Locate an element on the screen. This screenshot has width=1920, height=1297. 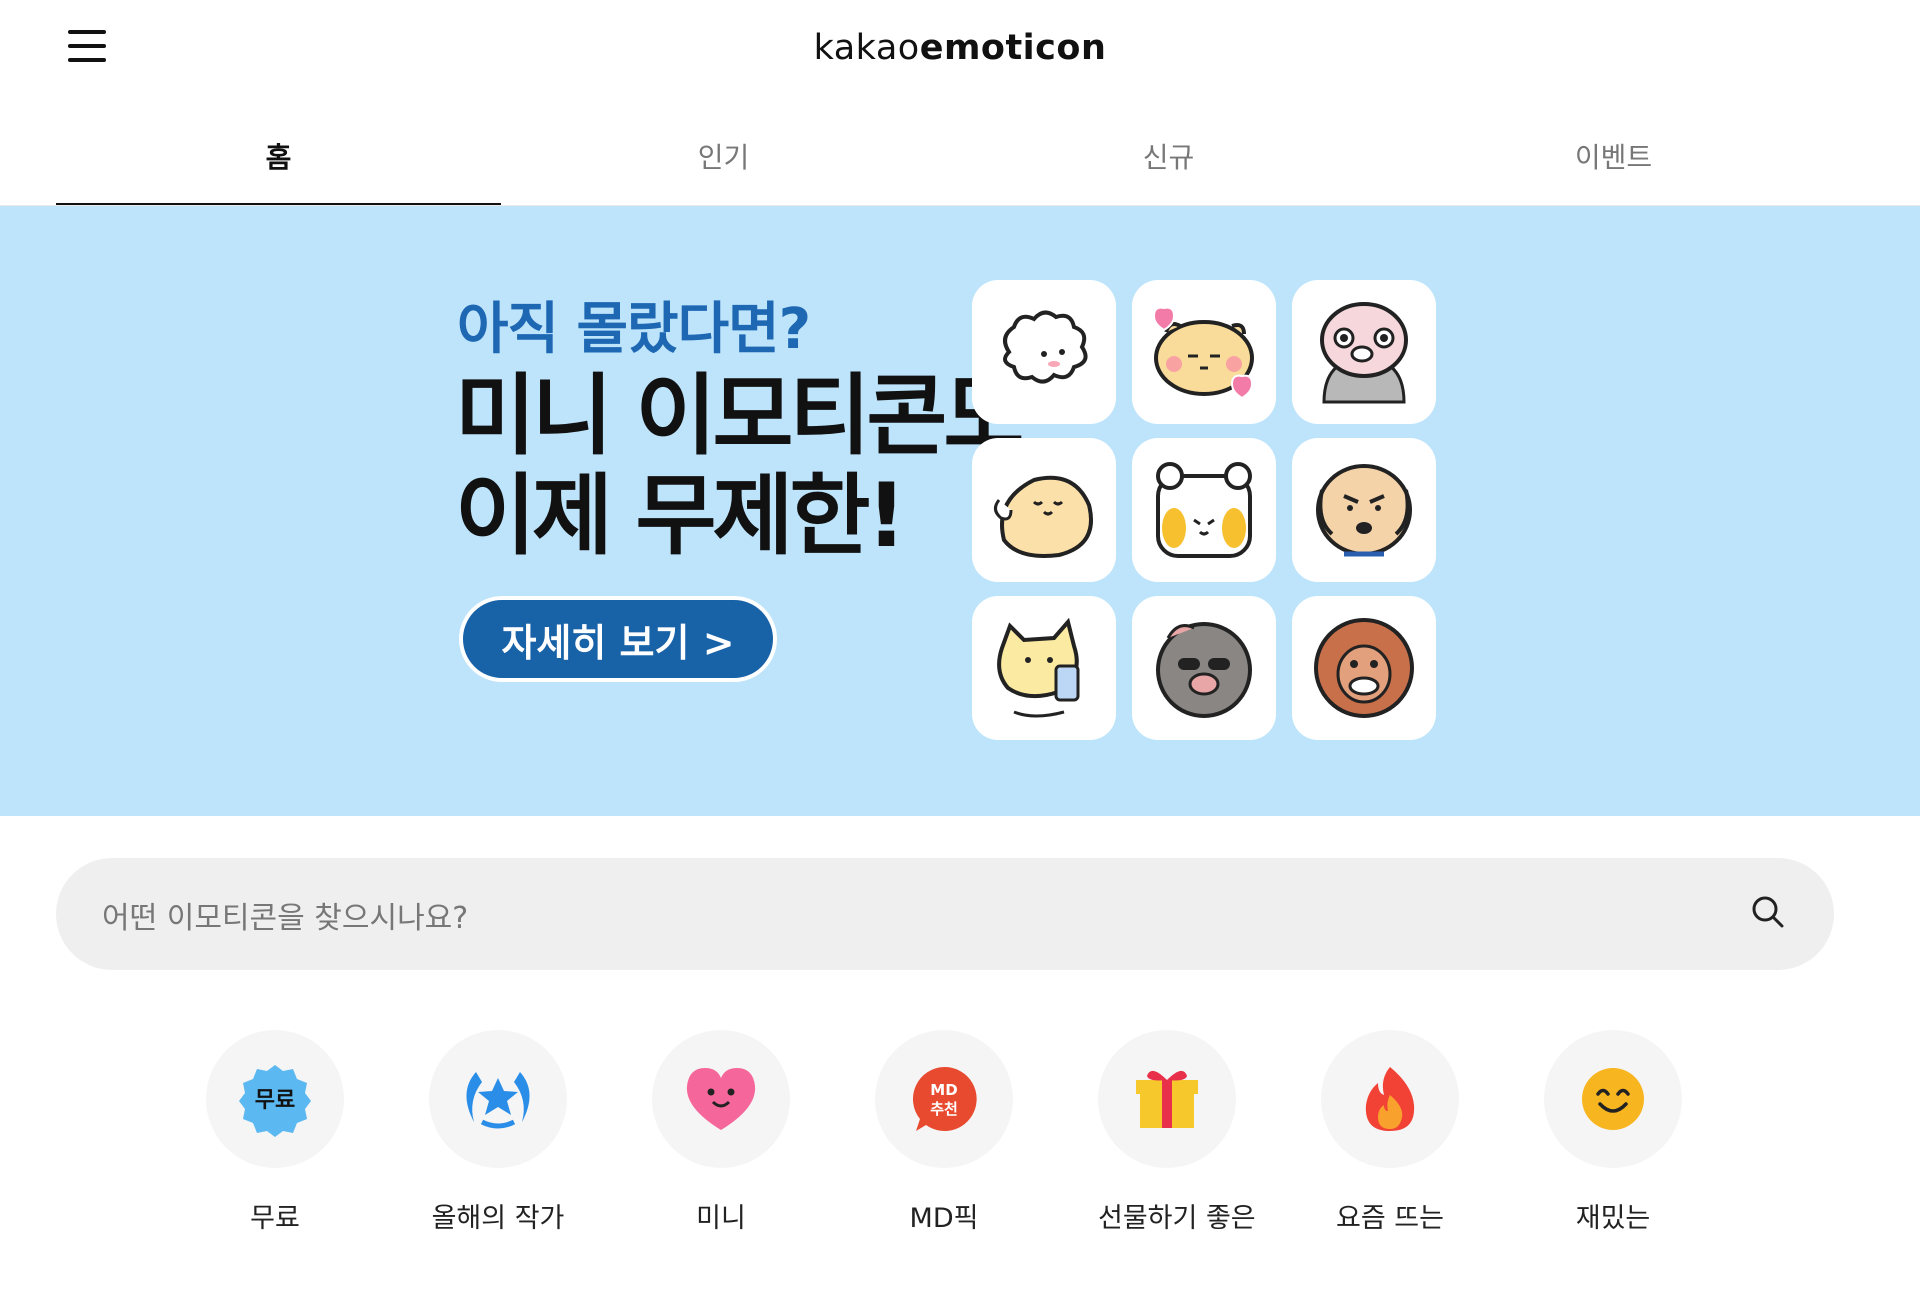
sticker-dog-icon is located at coordinates (1364, 510).